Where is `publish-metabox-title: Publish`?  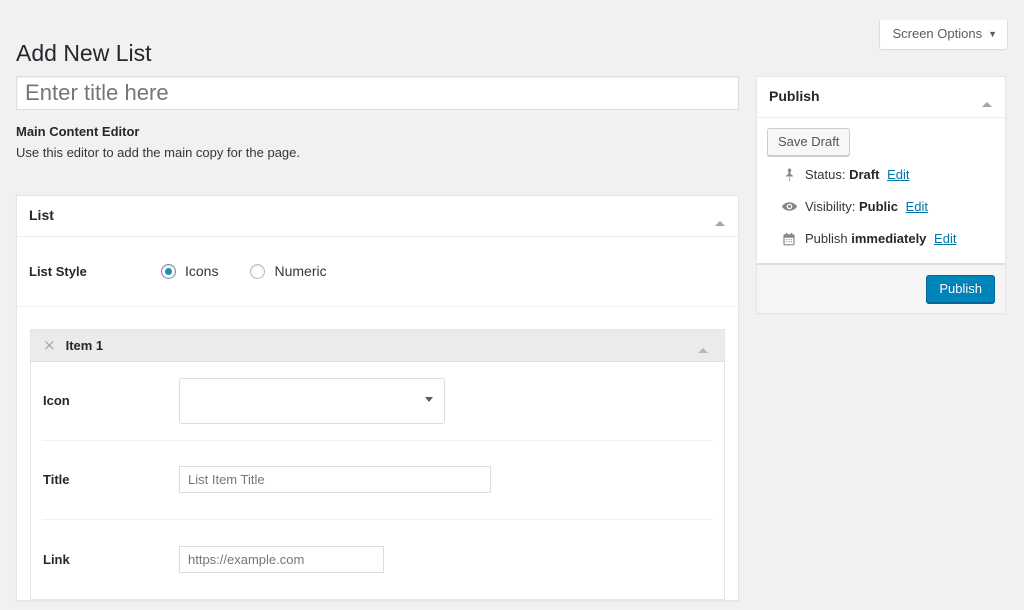 publish-metabox-title: Publish is located at coordinates (794, 96).